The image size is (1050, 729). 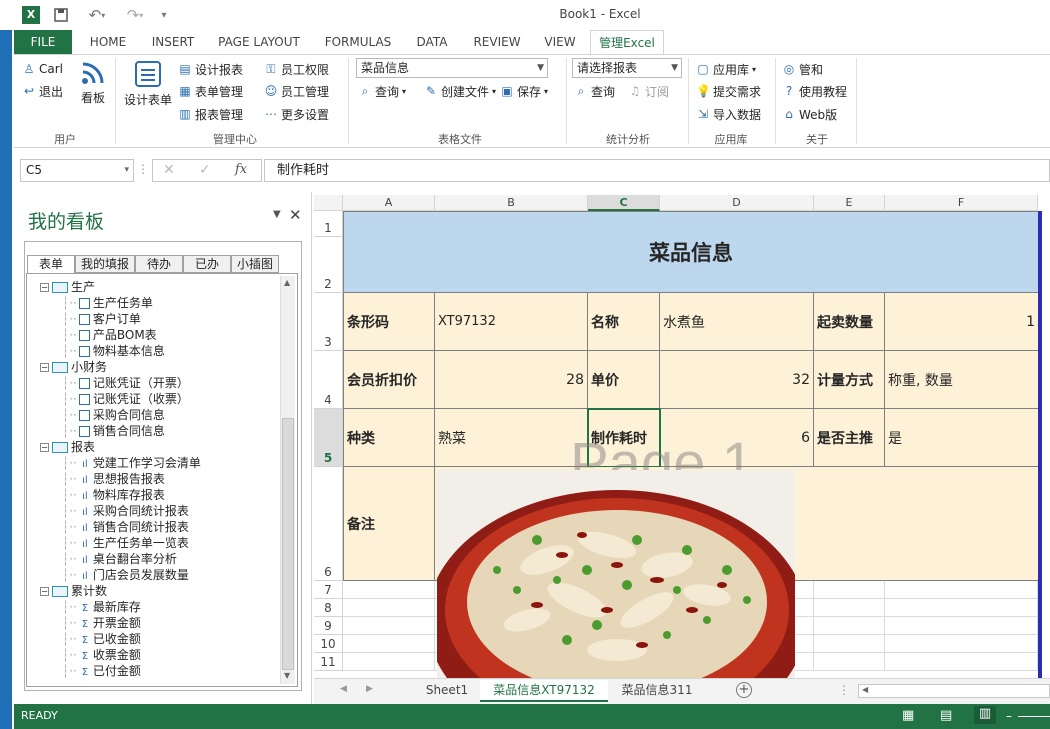 I want to click on save-icon, so click(x=61, y=15).